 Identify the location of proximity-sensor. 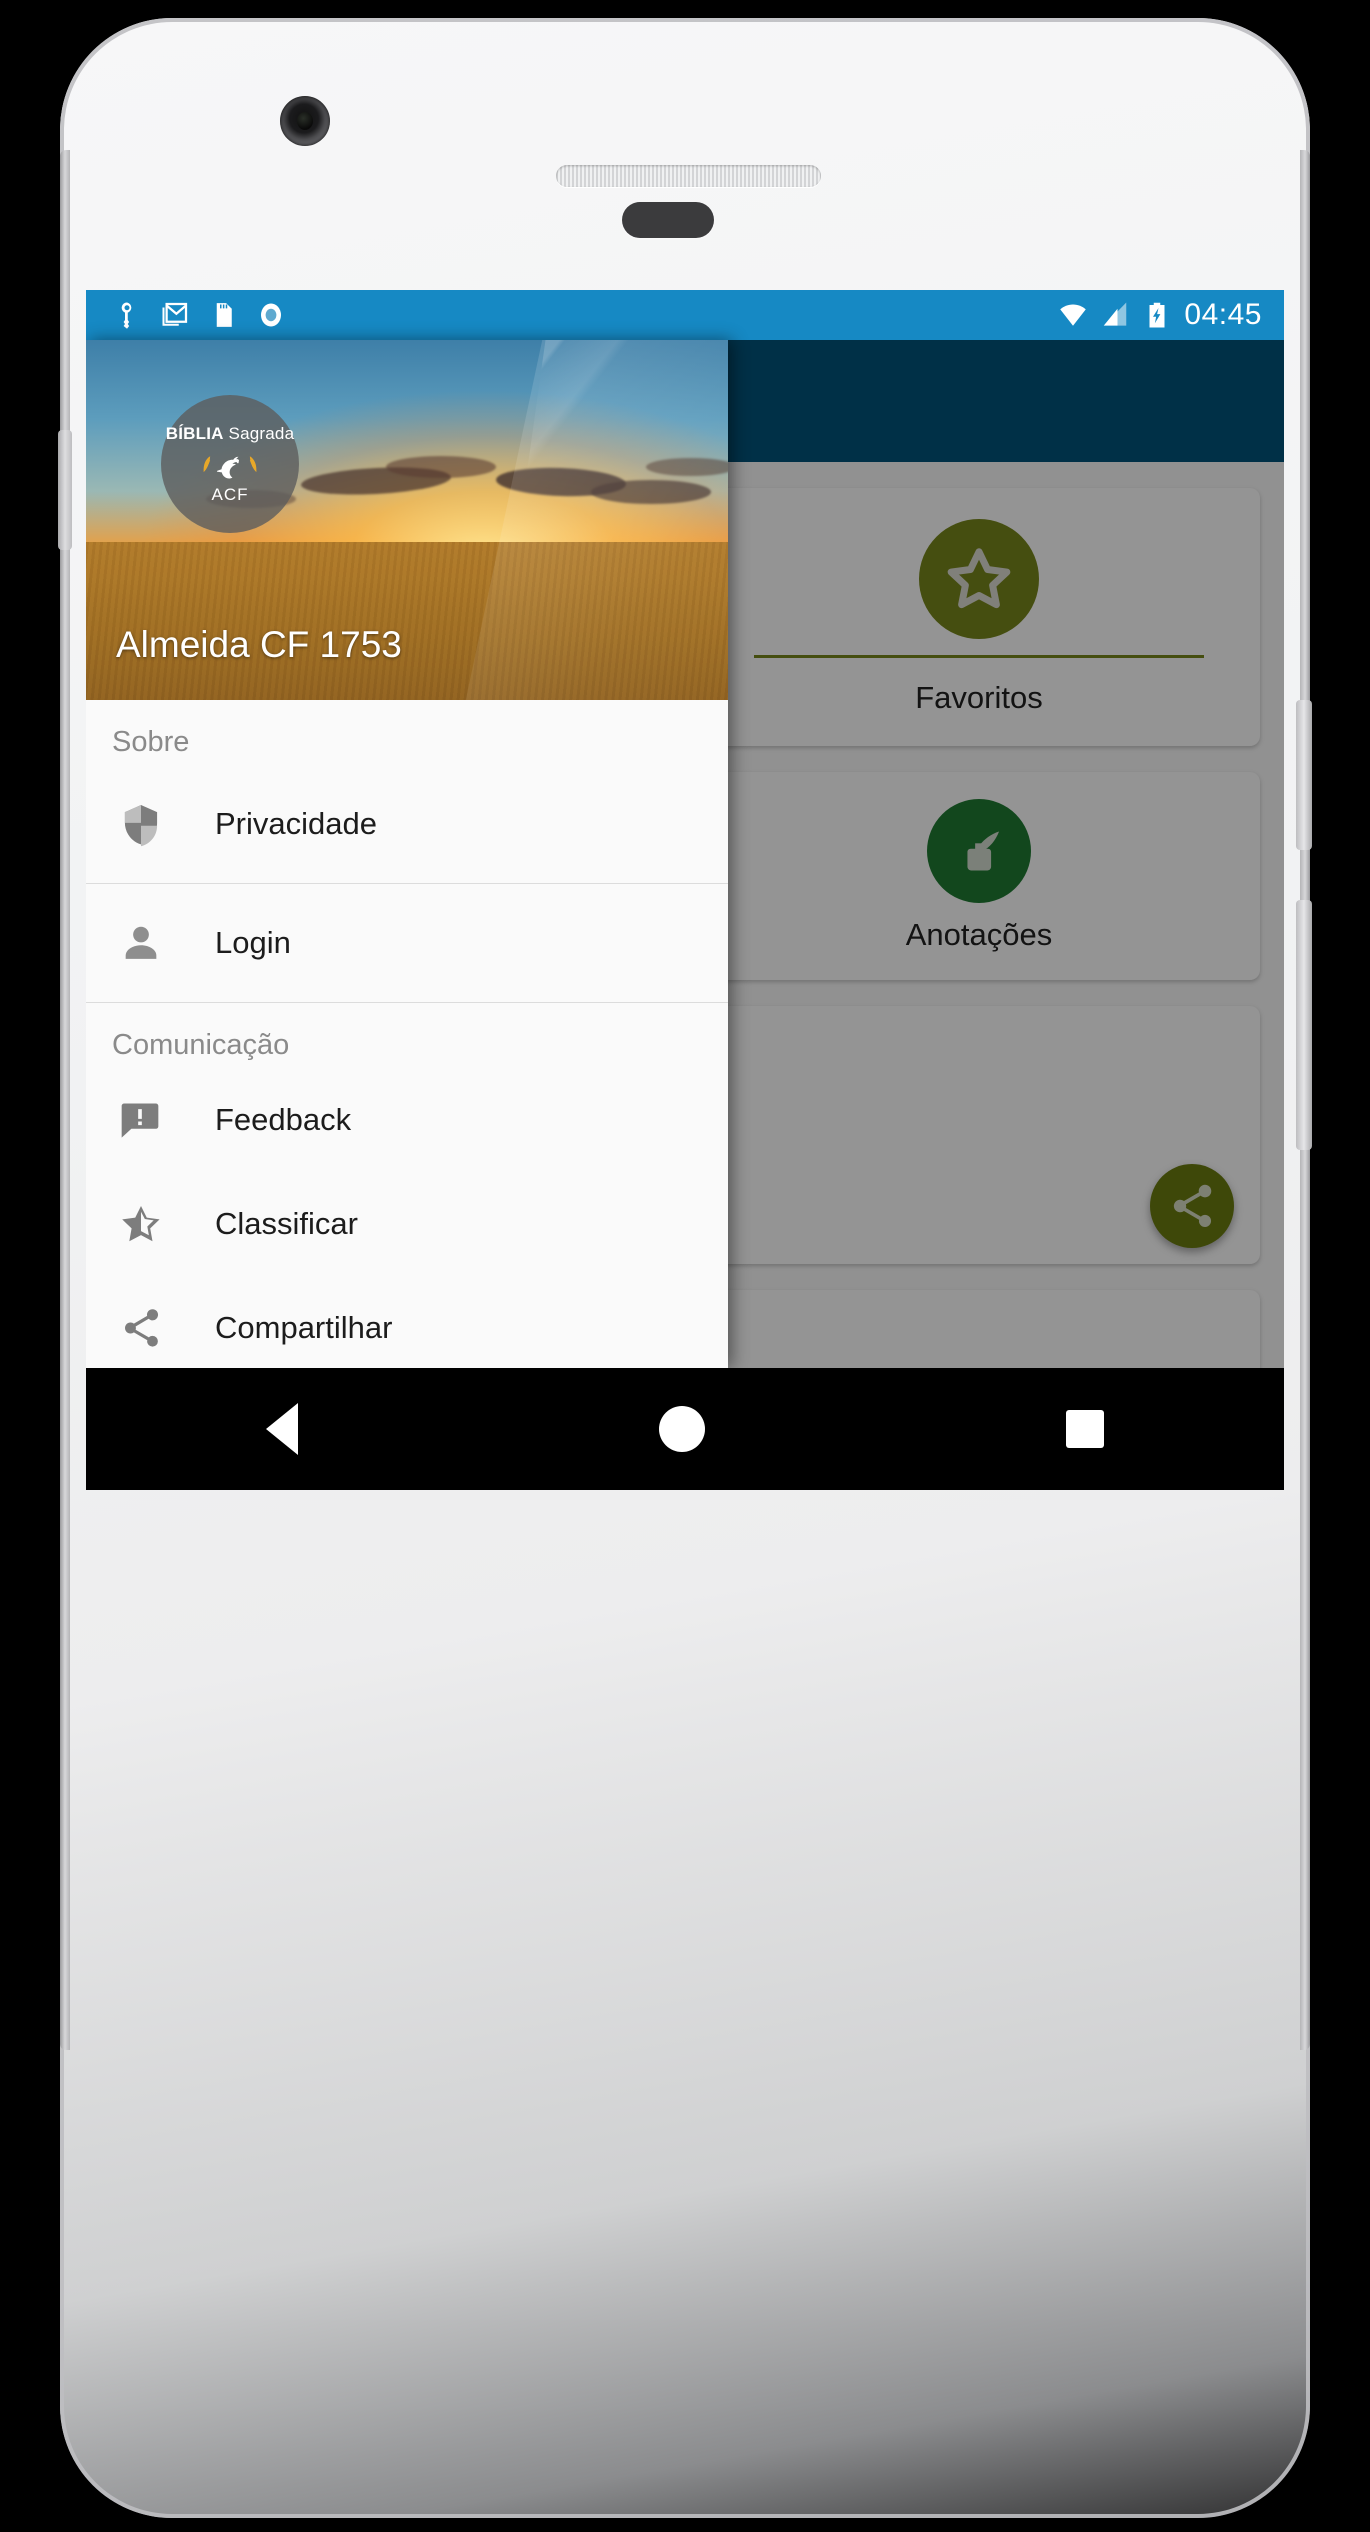
(668, 220).